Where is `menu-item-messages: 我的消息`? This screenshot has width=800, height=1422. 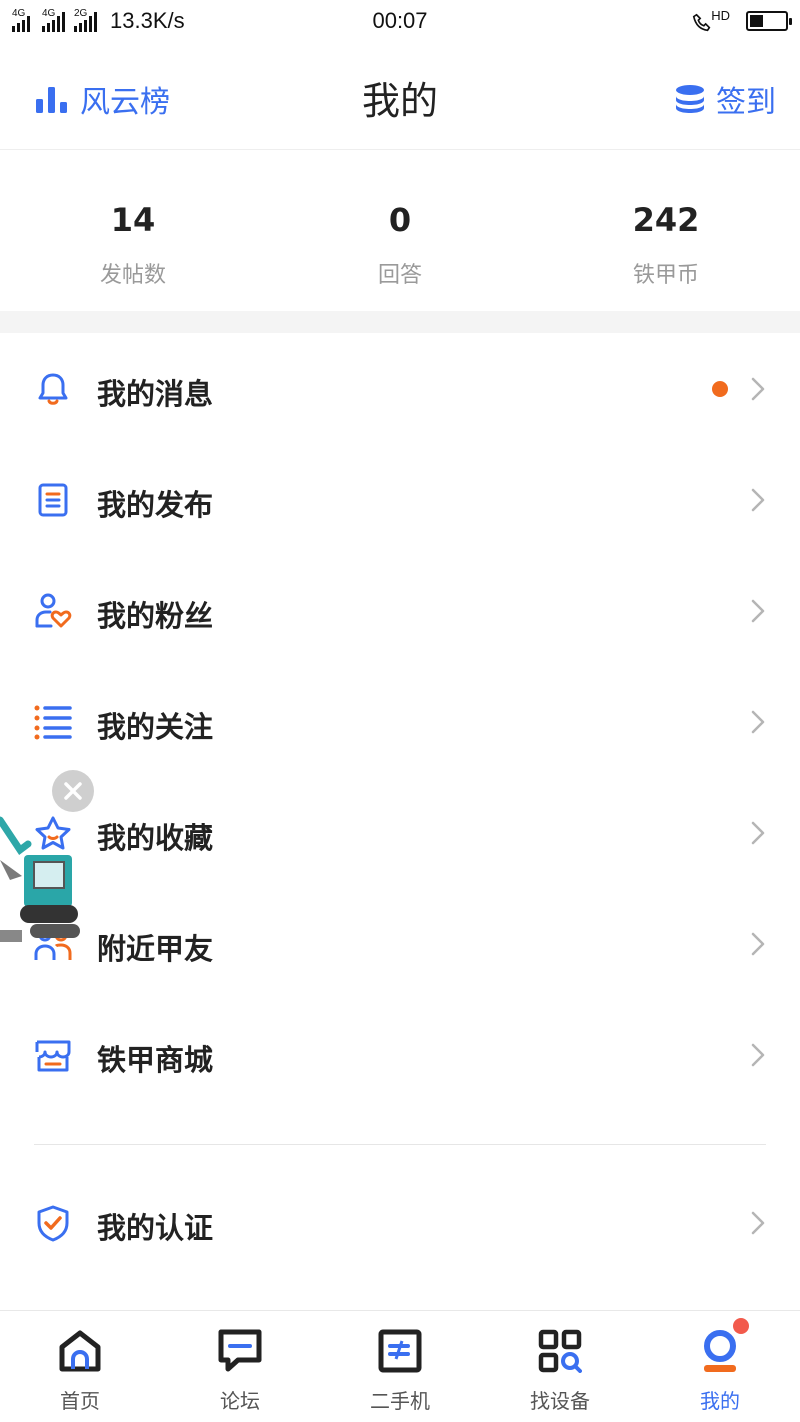
menu-item-messages: 我的消息 is located at coordinates (400, 388).